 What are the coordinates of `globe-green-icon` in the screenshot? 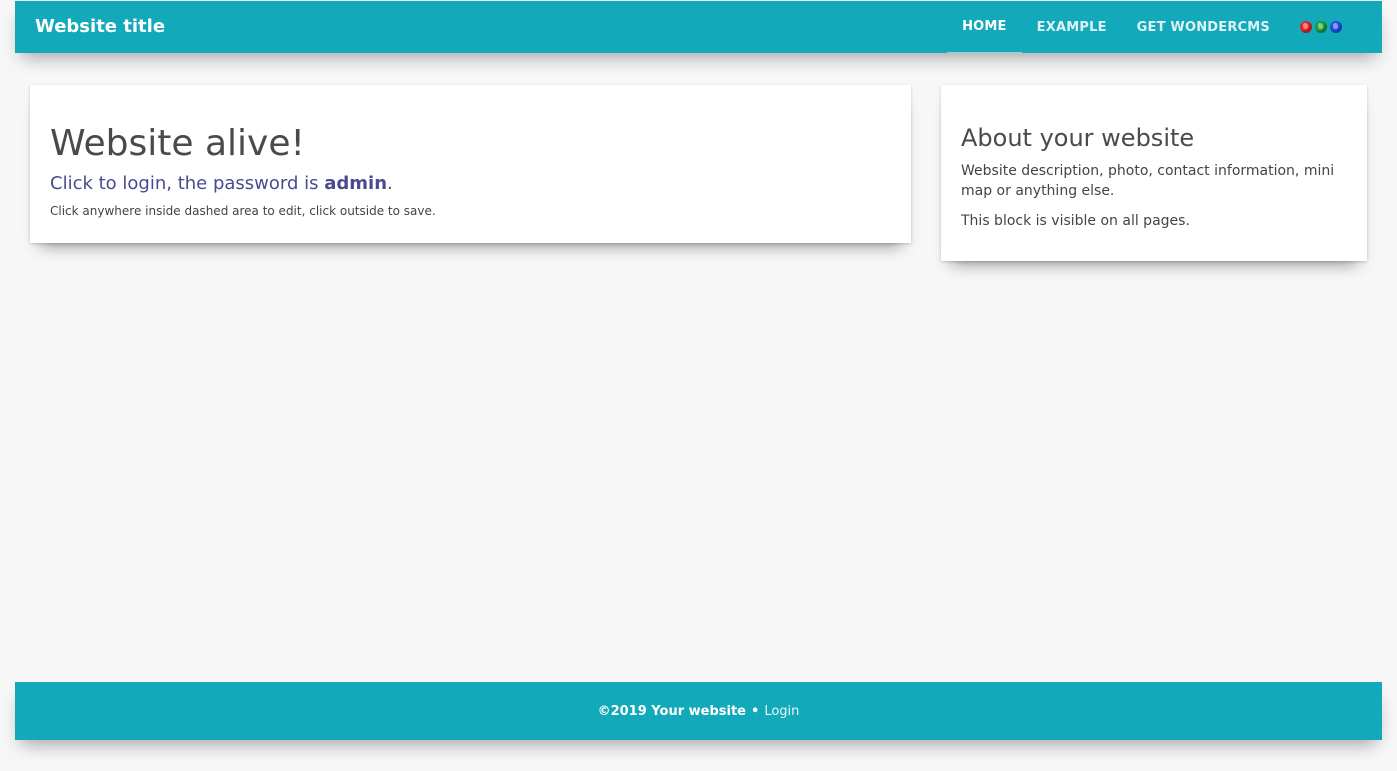 It's located at (1321, 27).